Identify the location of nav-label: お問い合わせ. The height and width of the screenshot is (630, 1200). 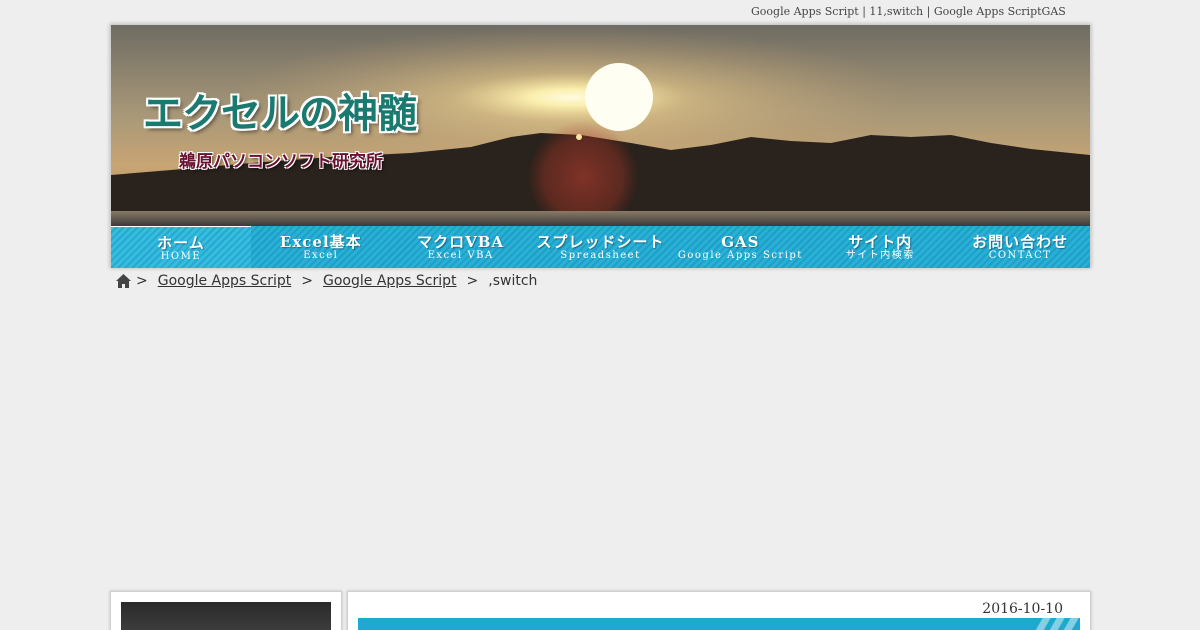
(1020, 242).